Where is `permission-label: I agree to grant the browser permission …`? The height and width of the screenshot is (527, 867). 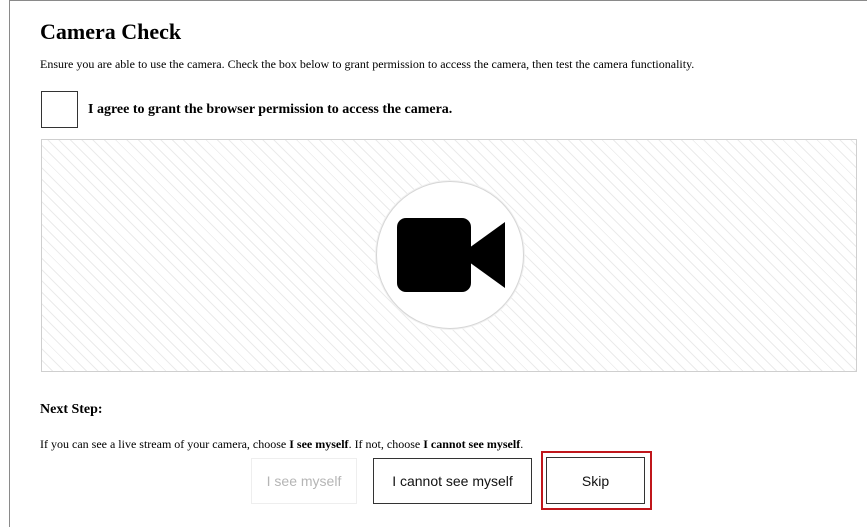
permission-label: I agree to grant the browser permission … is located at coordinates (270, 109).